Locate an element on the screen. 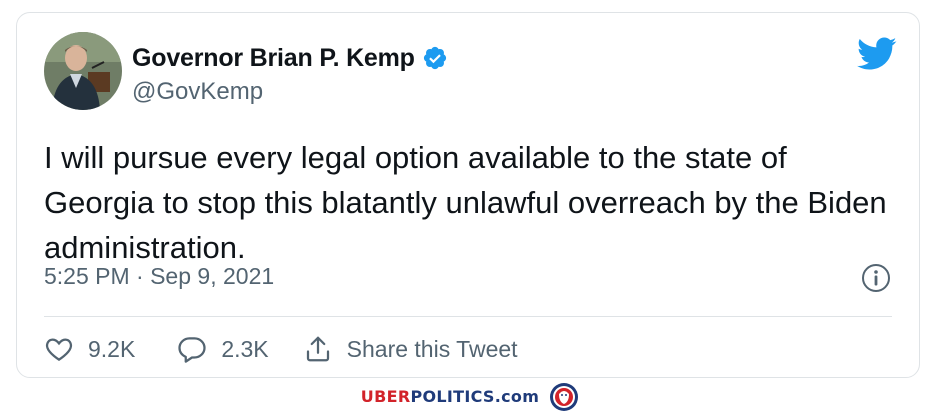  reply-bubble-icon is located at coordinates (192, 350).